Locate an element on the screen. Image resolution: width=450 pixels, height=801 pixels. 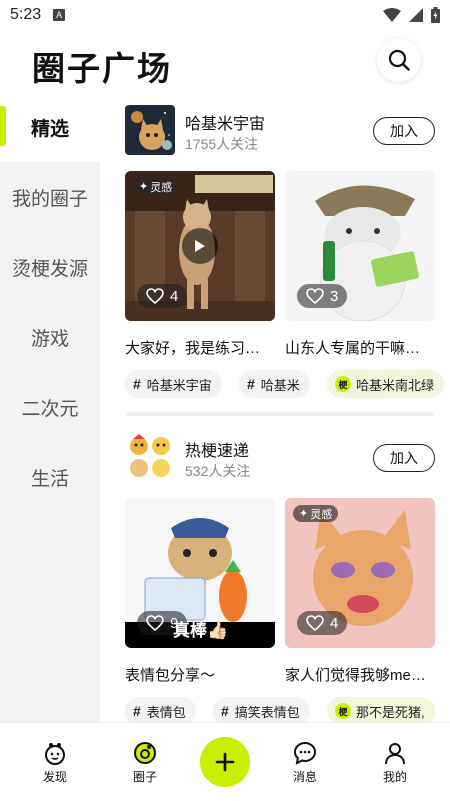
plus-icon is located at coordinates (225, 762).